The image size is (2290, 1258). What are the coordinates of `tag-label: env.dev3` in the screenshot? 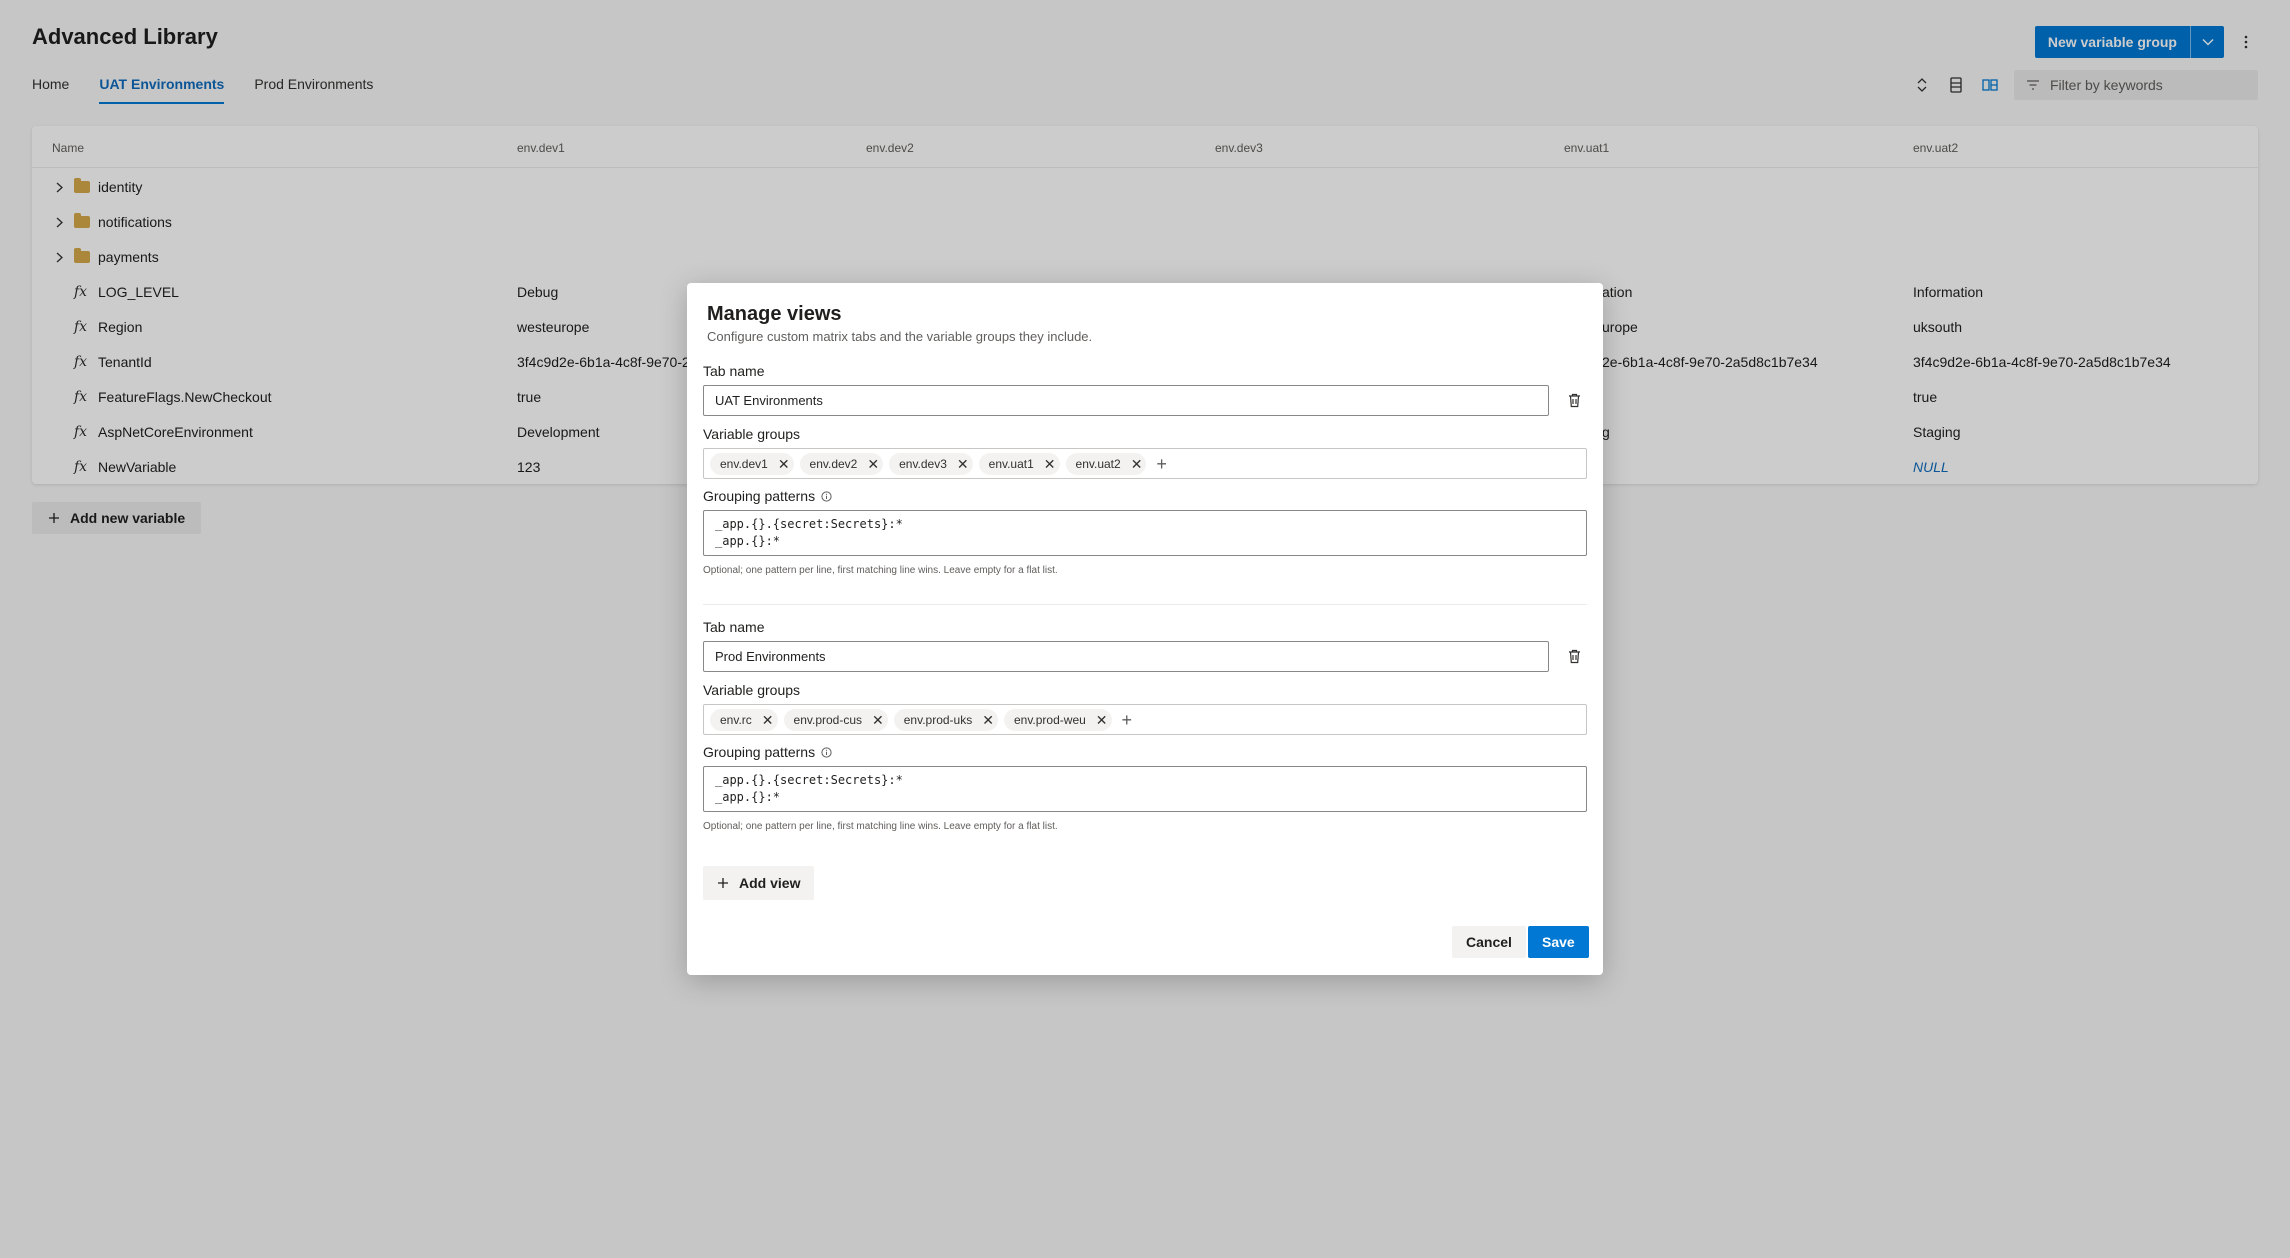 It's located at (923, 463).